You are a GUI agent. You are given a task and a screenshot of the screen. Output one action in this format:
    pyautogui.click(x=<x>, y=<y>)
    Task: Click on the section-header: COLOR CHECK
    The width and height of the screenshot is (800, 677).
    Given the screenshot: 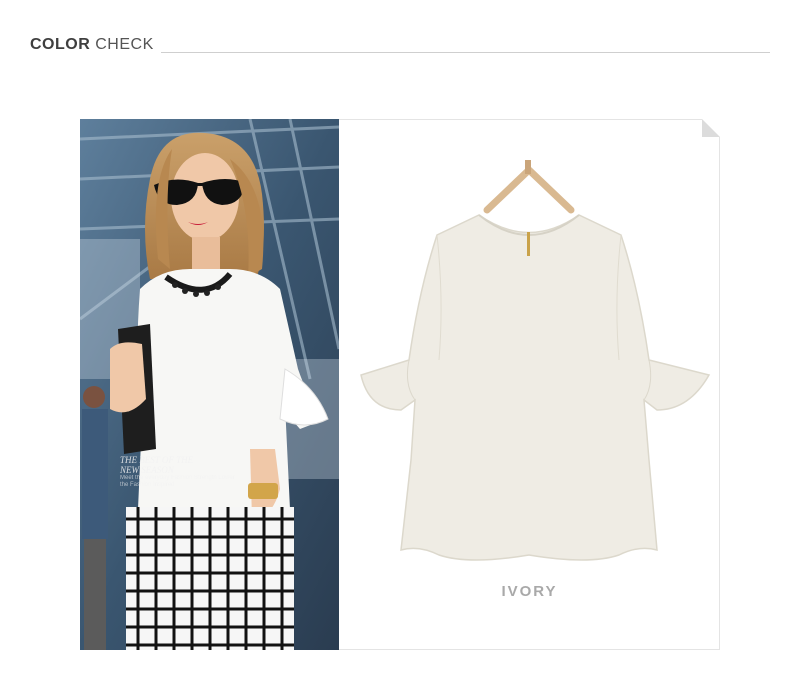 What is the action you would take?
    pyautogui.click(x=400, y=46)
    